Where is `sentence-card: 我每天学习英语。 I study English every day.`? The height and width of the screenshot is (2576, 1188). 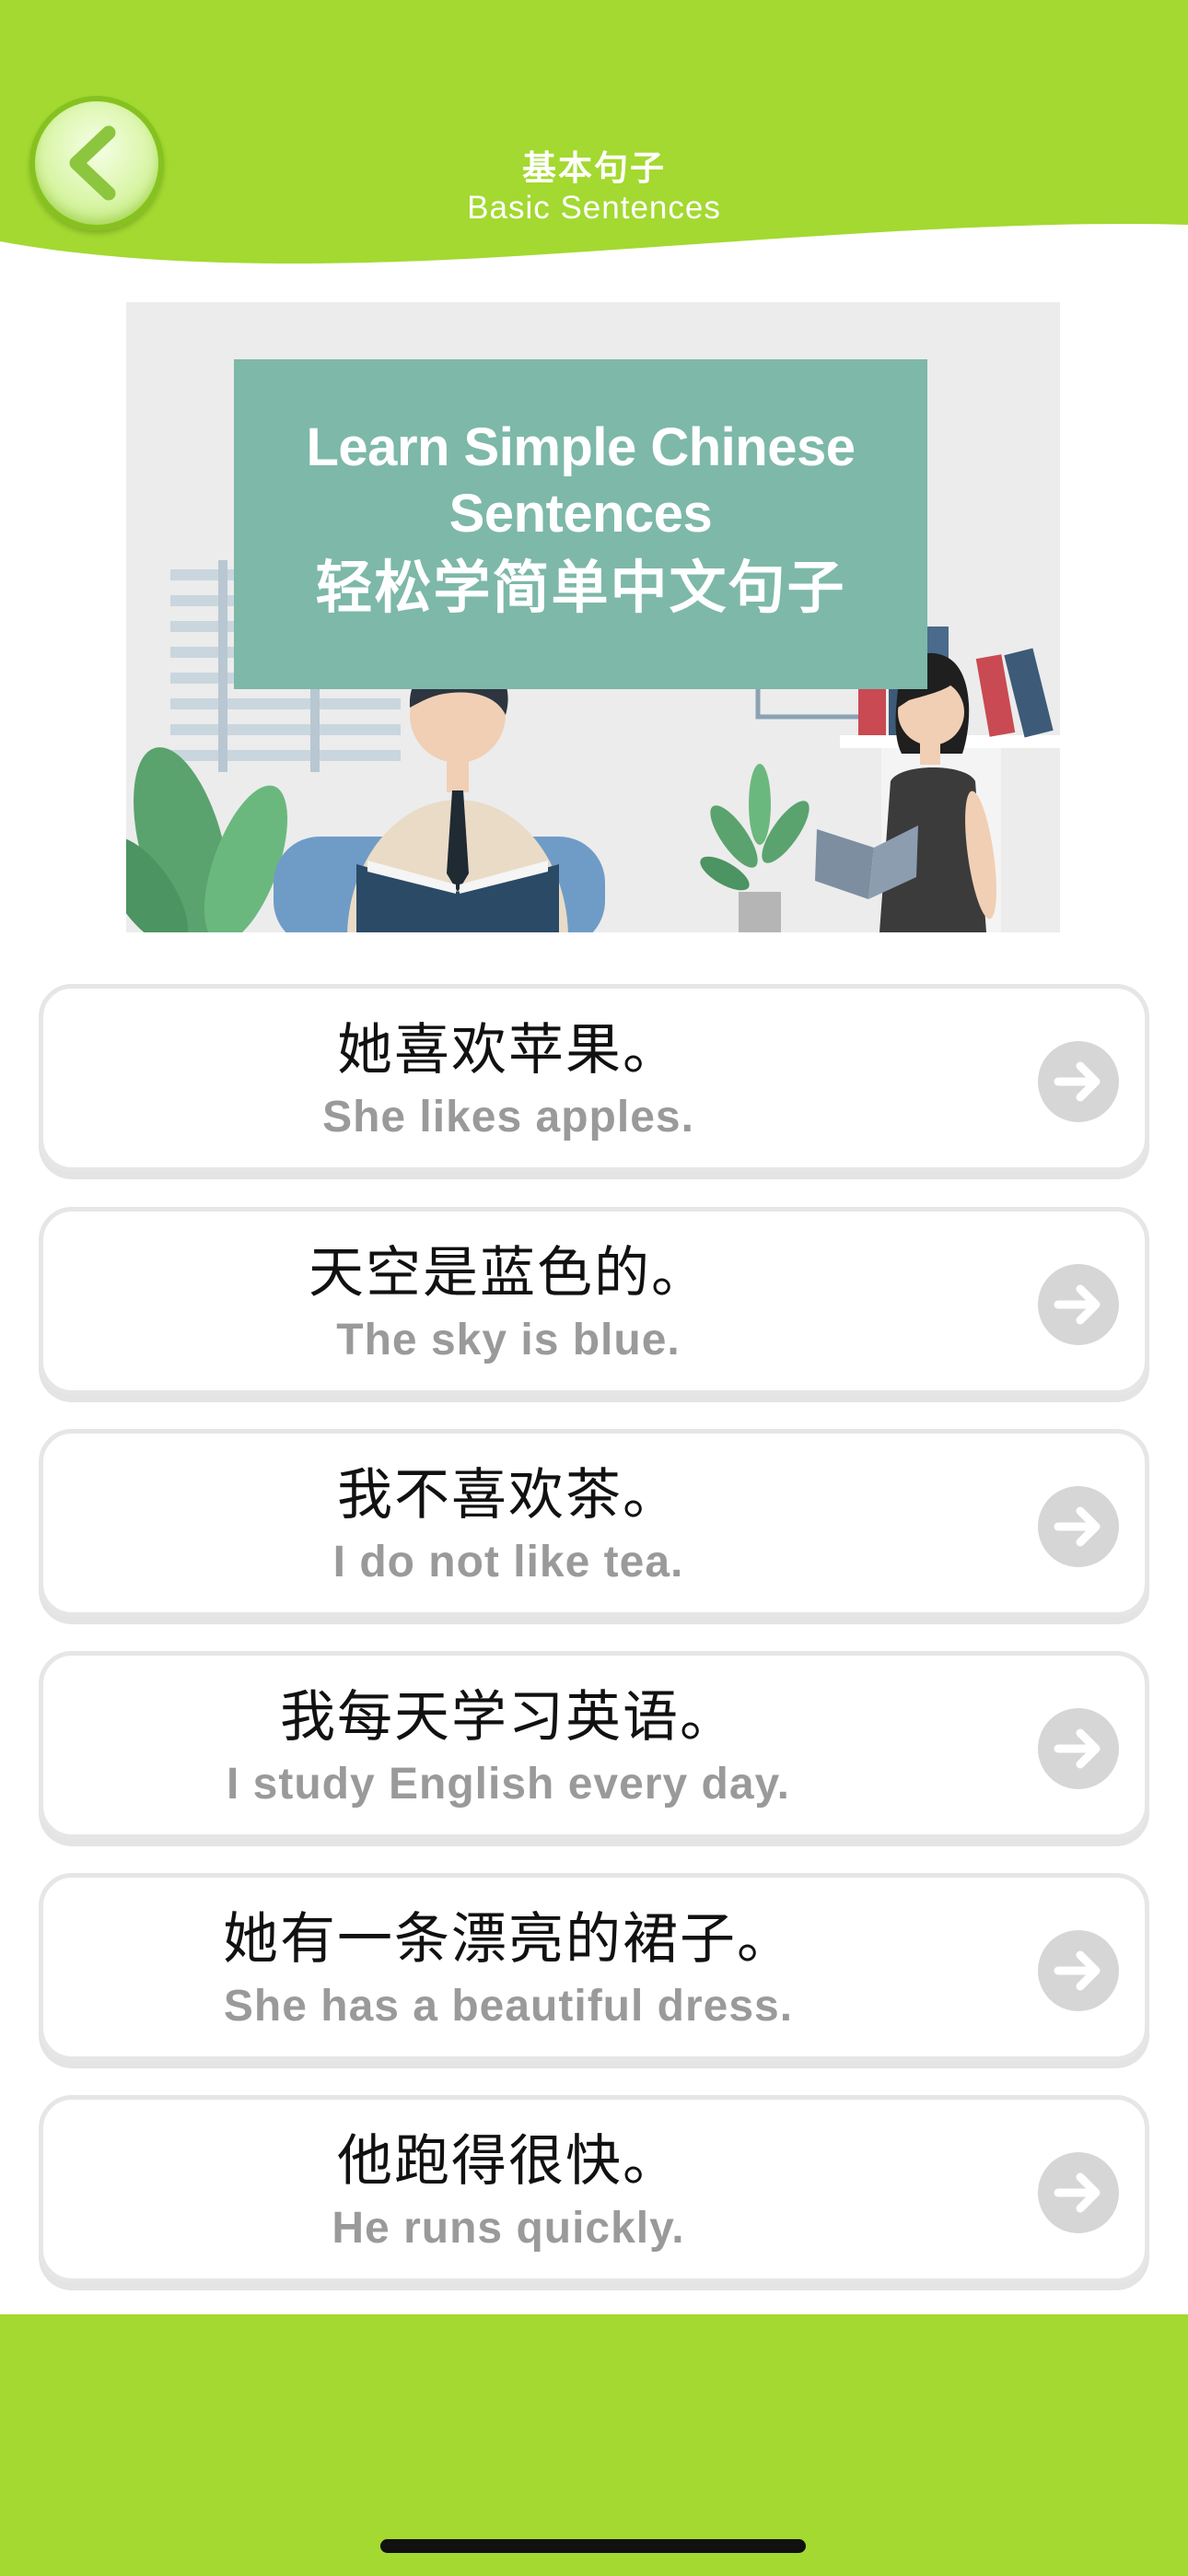
sentence-card: 我每天学习英语。 I study English every day. is located at coordinates (594, 1745).